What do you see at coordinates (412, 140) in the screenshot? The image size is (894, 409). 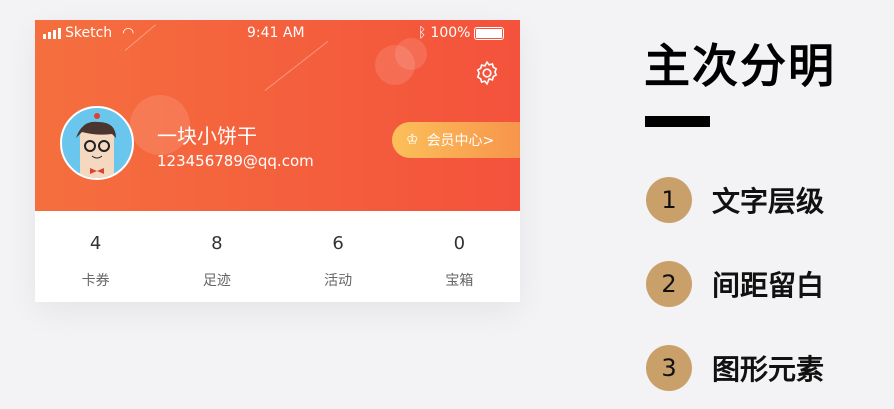 I see `crown-icon: ♔` at bounding box center [412, 140].